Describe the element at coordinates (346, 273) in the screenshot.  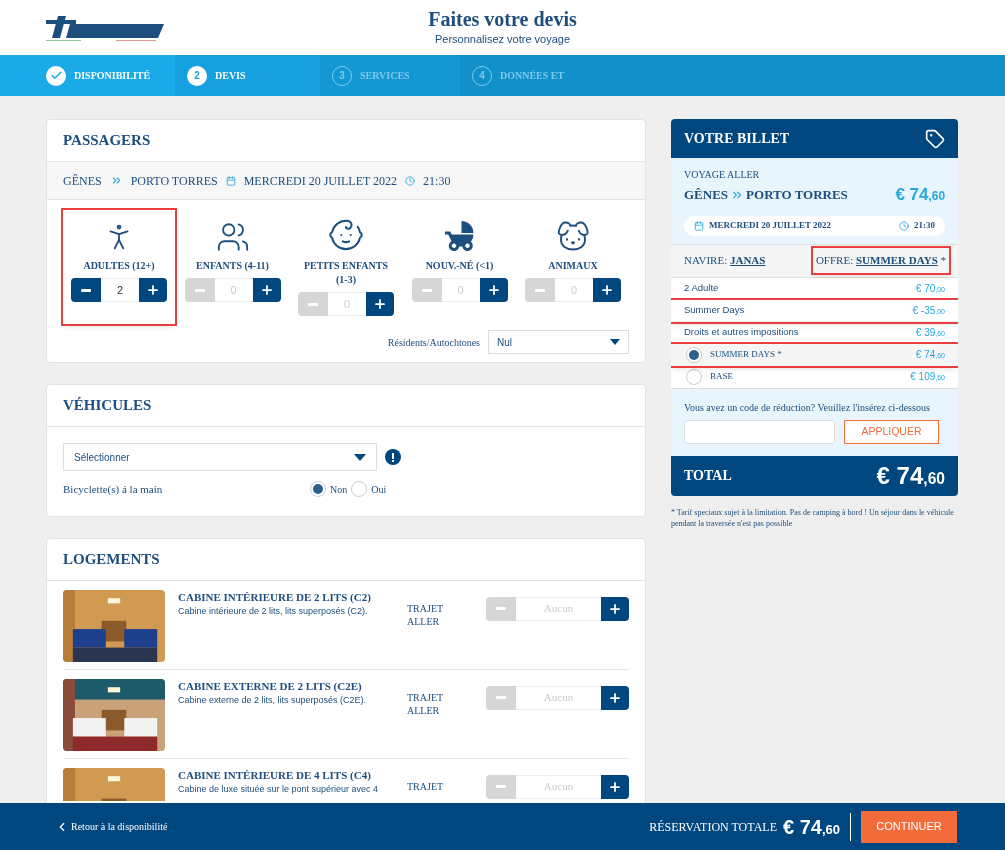
I see `passenger-type-label: PETITS ENFANTS (1-3)` at that location.